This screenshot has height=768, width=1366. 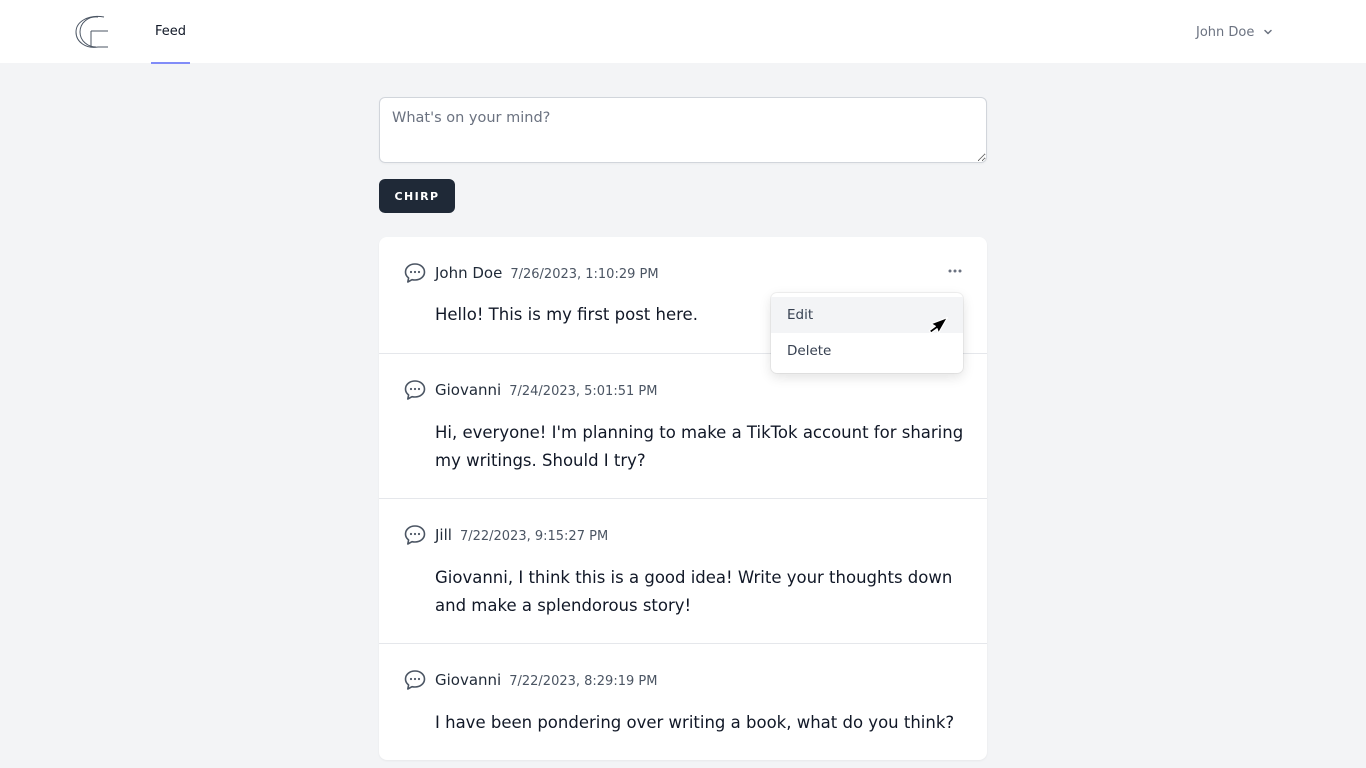 I want to click on brand-logo-icon, so click(x=93, y=32).